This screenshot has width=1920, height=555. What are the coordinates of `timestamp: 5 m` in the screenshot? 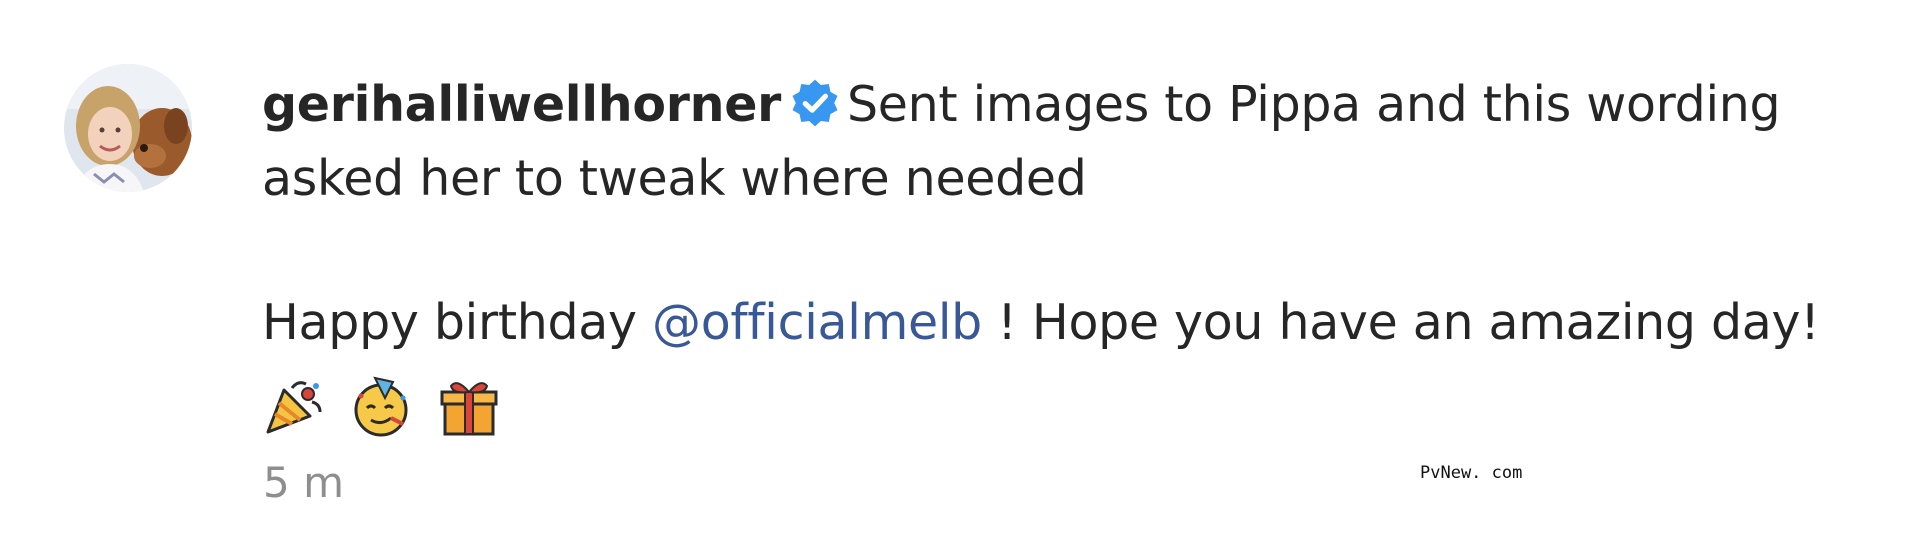 It's located at (303, 483).